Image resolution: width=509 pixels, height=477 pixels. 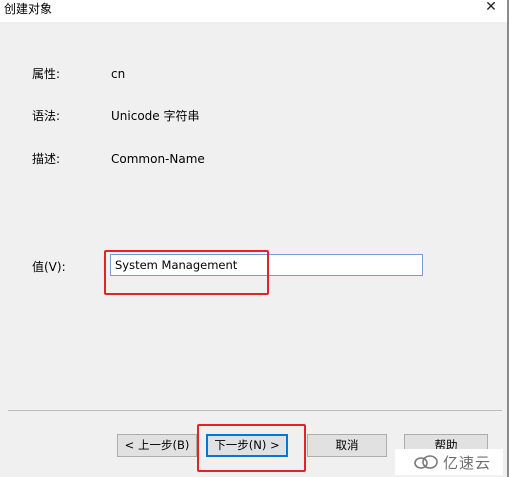 What do you see at coordinates (157, 445) in the screenshot?
I see `back-button: < 上一步(B)` at bounding box center [157, 445].